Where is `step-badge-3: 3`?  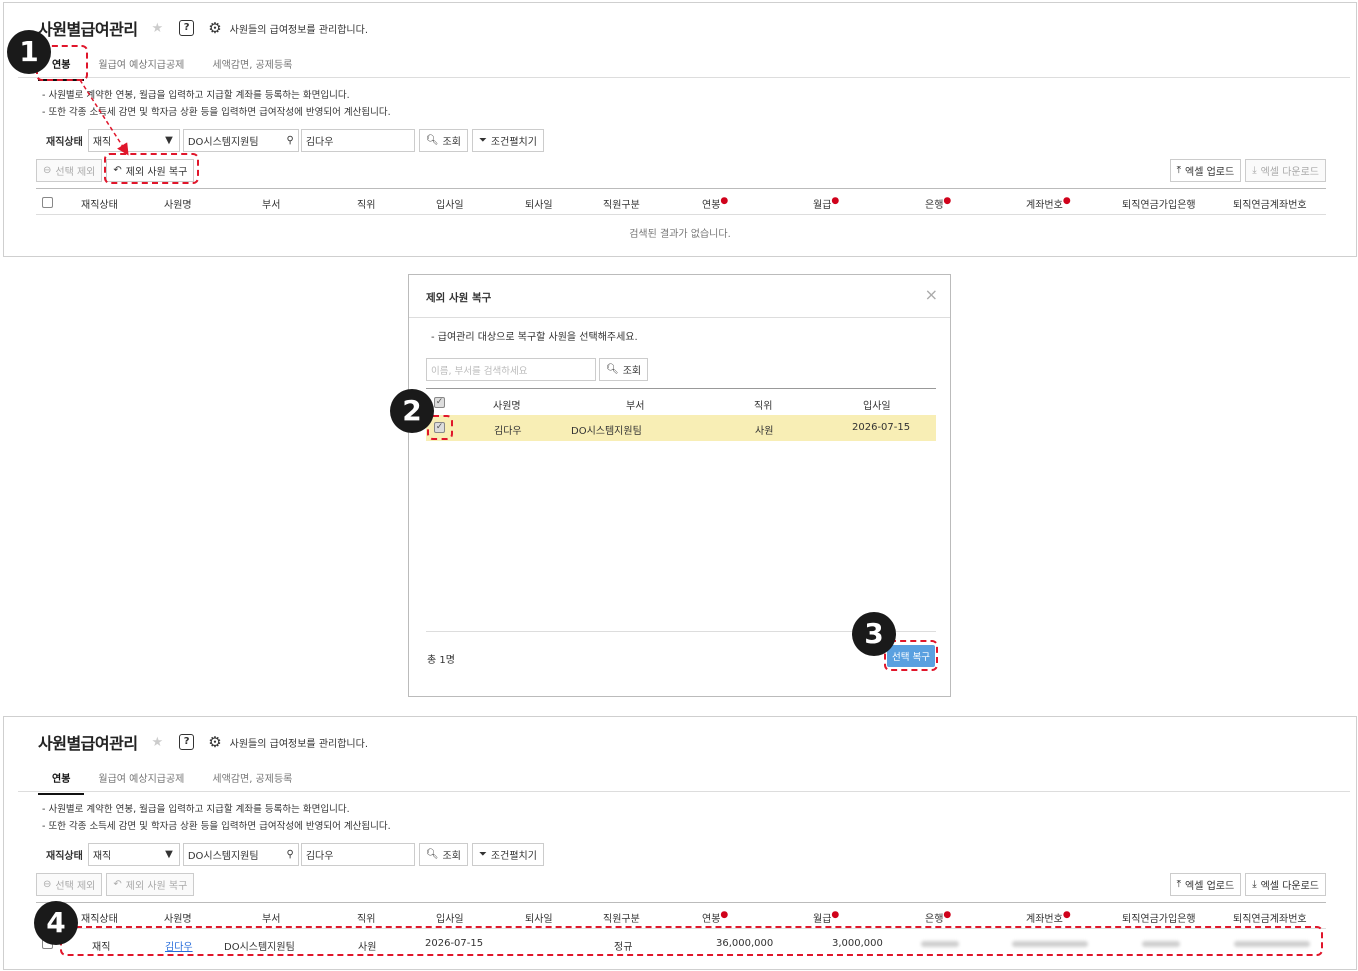
step-badge-3: 3 is located at coordinates (874, 634).